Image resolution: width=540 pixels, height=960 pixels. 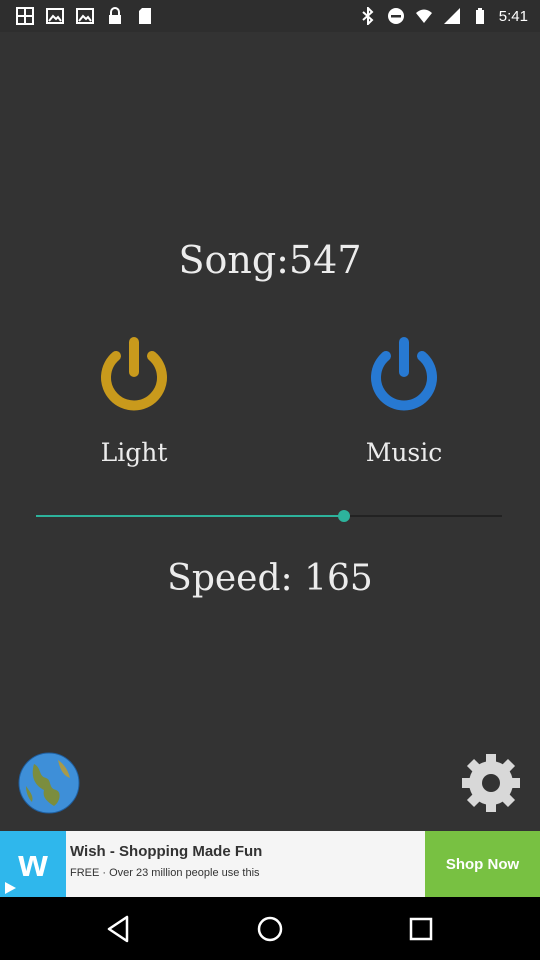 I want to click on speed-slider, so click(x=269, y=516).